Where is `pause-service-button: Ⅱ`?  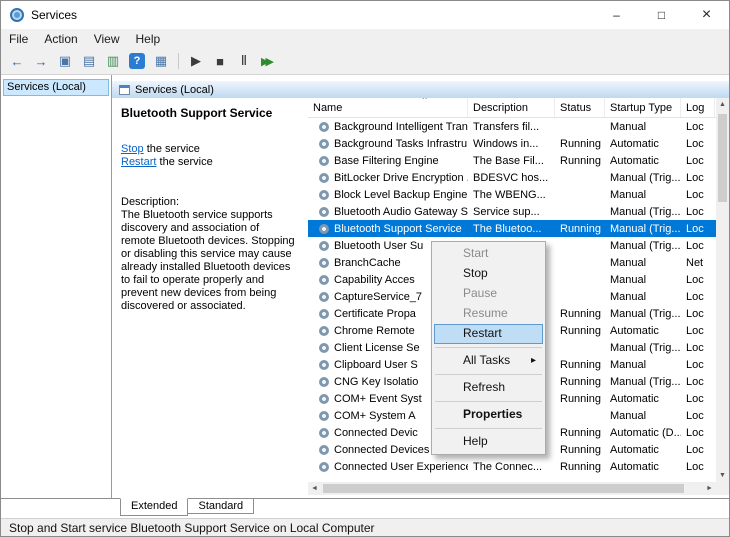
pause-service-button: Ⅱ is located at coordinates (244, 61).